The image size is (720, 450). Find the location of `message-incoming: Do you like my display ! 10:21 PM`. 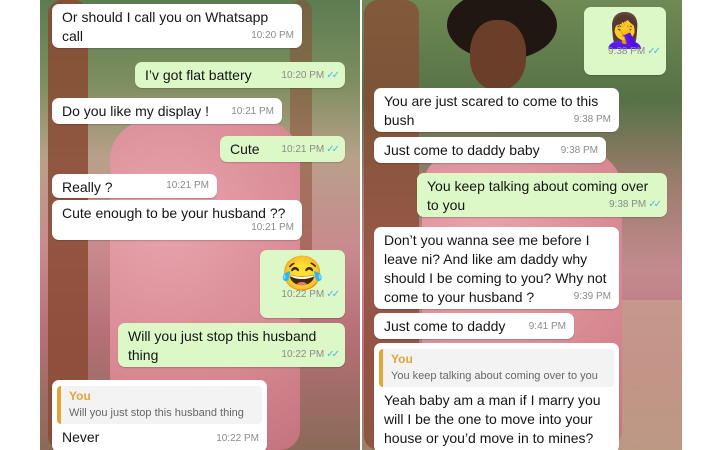

message-incoming: Do you like my display ! 10:21 PM is located at coordinates (167, 111).